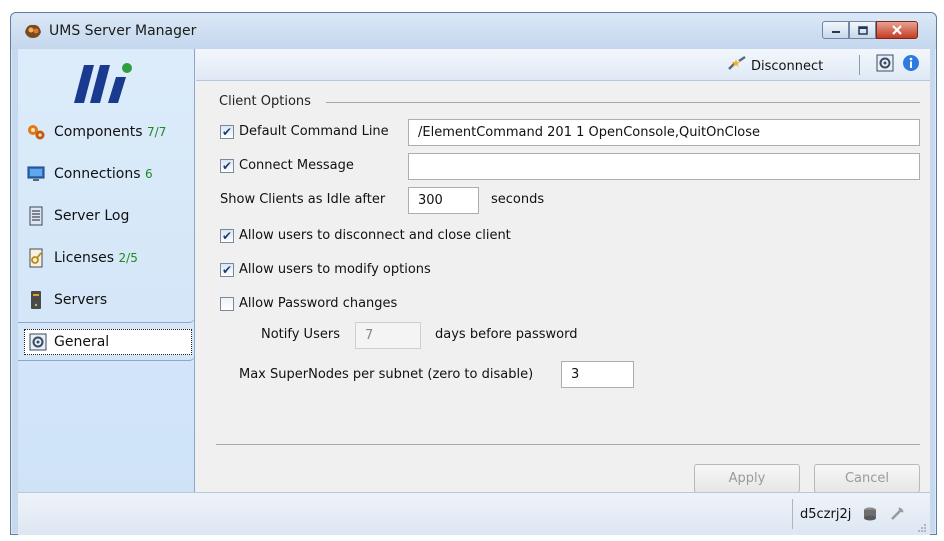  I want to click on allow-password-checkbox, so click(227, 303).